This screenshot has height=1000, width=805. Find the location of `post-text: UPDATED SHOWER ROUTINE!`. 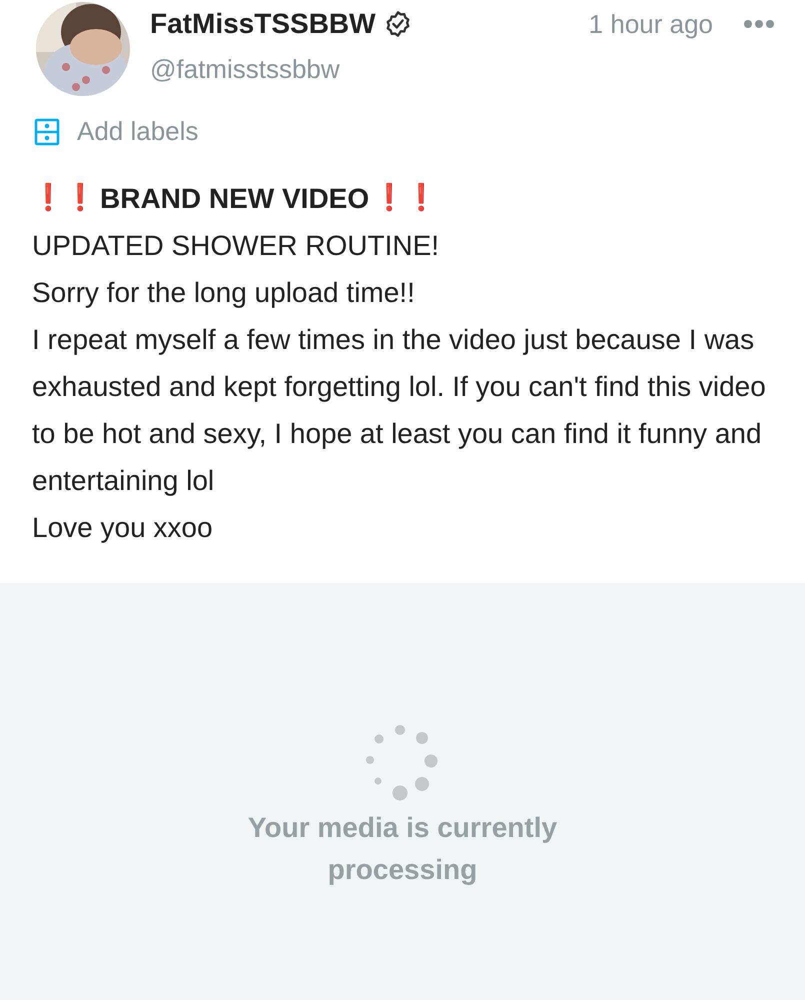

post-text: UPDATED SHOWER ROUTINE! is located at coordinates (236, 246).